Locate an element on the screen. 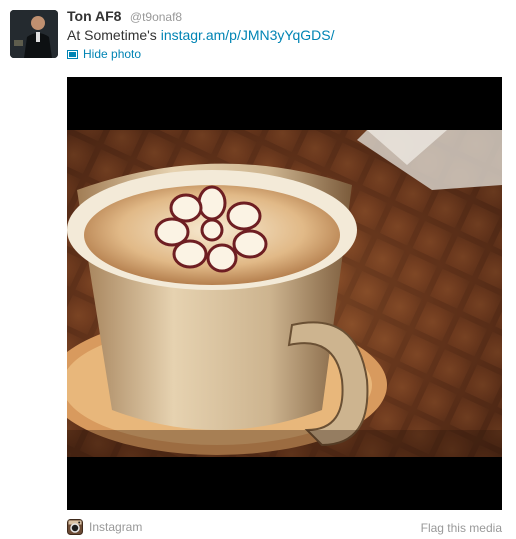 The height and width of the screenshot is (539, 516). media-source-label: Instagram is located at coordinates (116, 527).